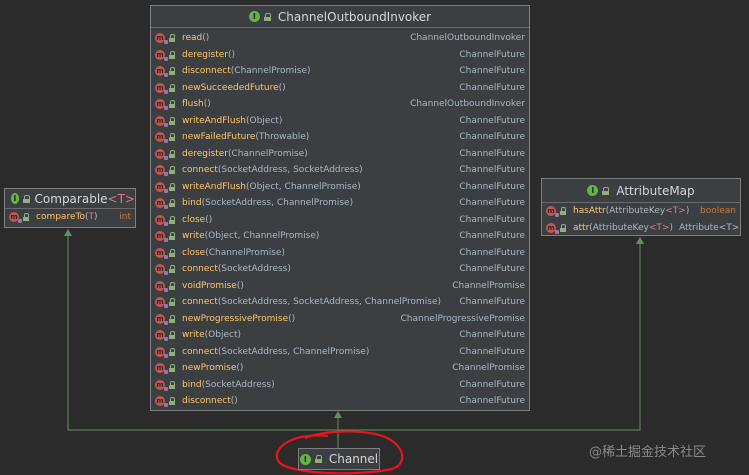 The width and height of the screenshot is (749, 475). I want to click on method-params: SocketAddress, ChannelPromise, so click(277, 203).